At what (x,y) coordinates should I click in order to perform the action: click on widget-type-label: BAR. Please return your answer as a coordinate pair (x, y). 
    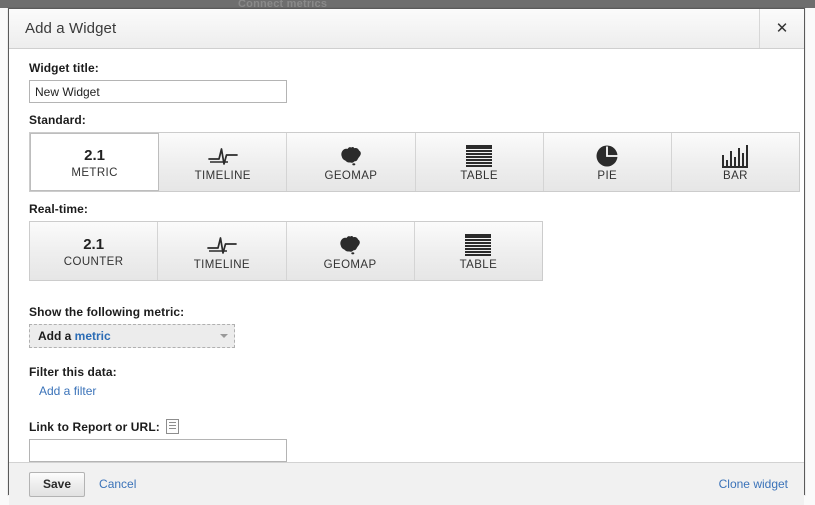
    Looking at the image, I should click on (735, 175).